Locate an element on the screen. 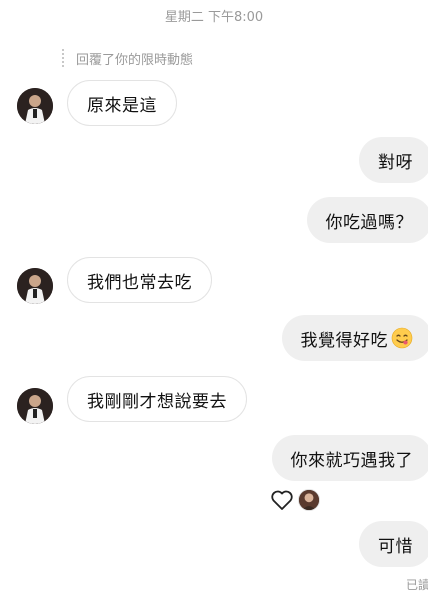 The width and height of the screenshot is (428, 600). conversation-timestamp: 星期二 下午8:00 is located at coordinates (214, 17).